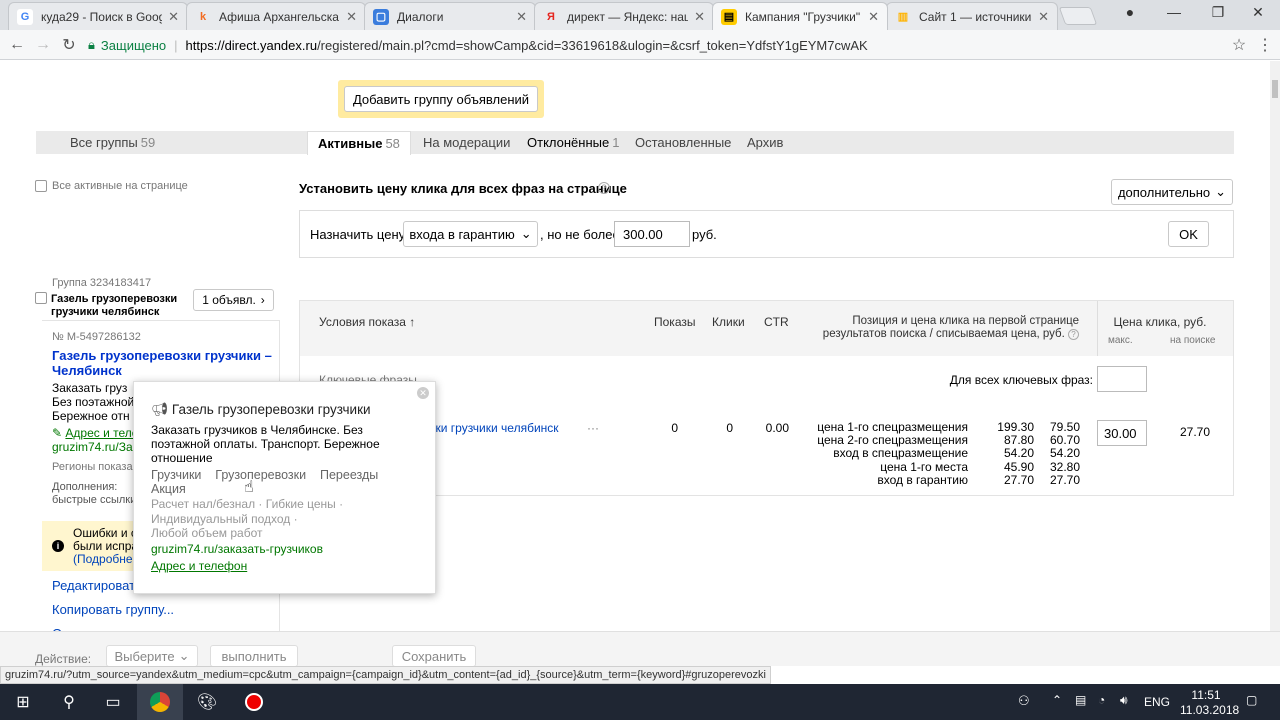  Describe the element at coordinates (1172, 192) in the screenshot. I see `more-dropdown: дополнительно ⌄` at that location.